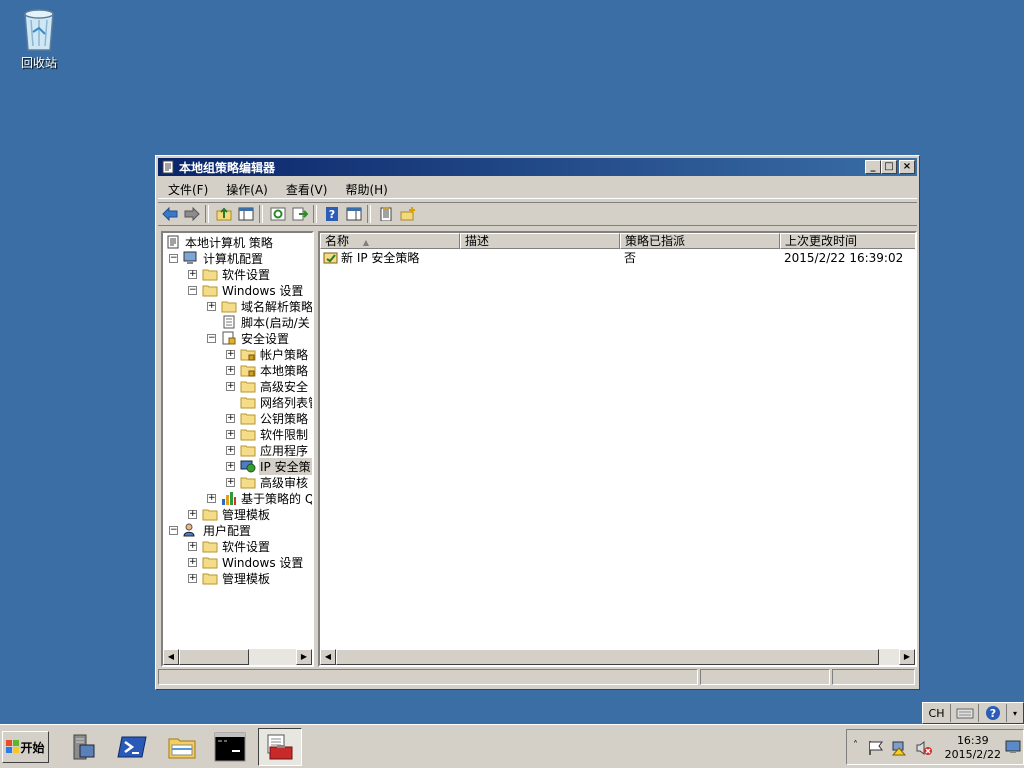 The height and width of the screenshot is (768, 1024). I want to click on tree-hscrollbar: ◀ ▶, so click(237, 657).